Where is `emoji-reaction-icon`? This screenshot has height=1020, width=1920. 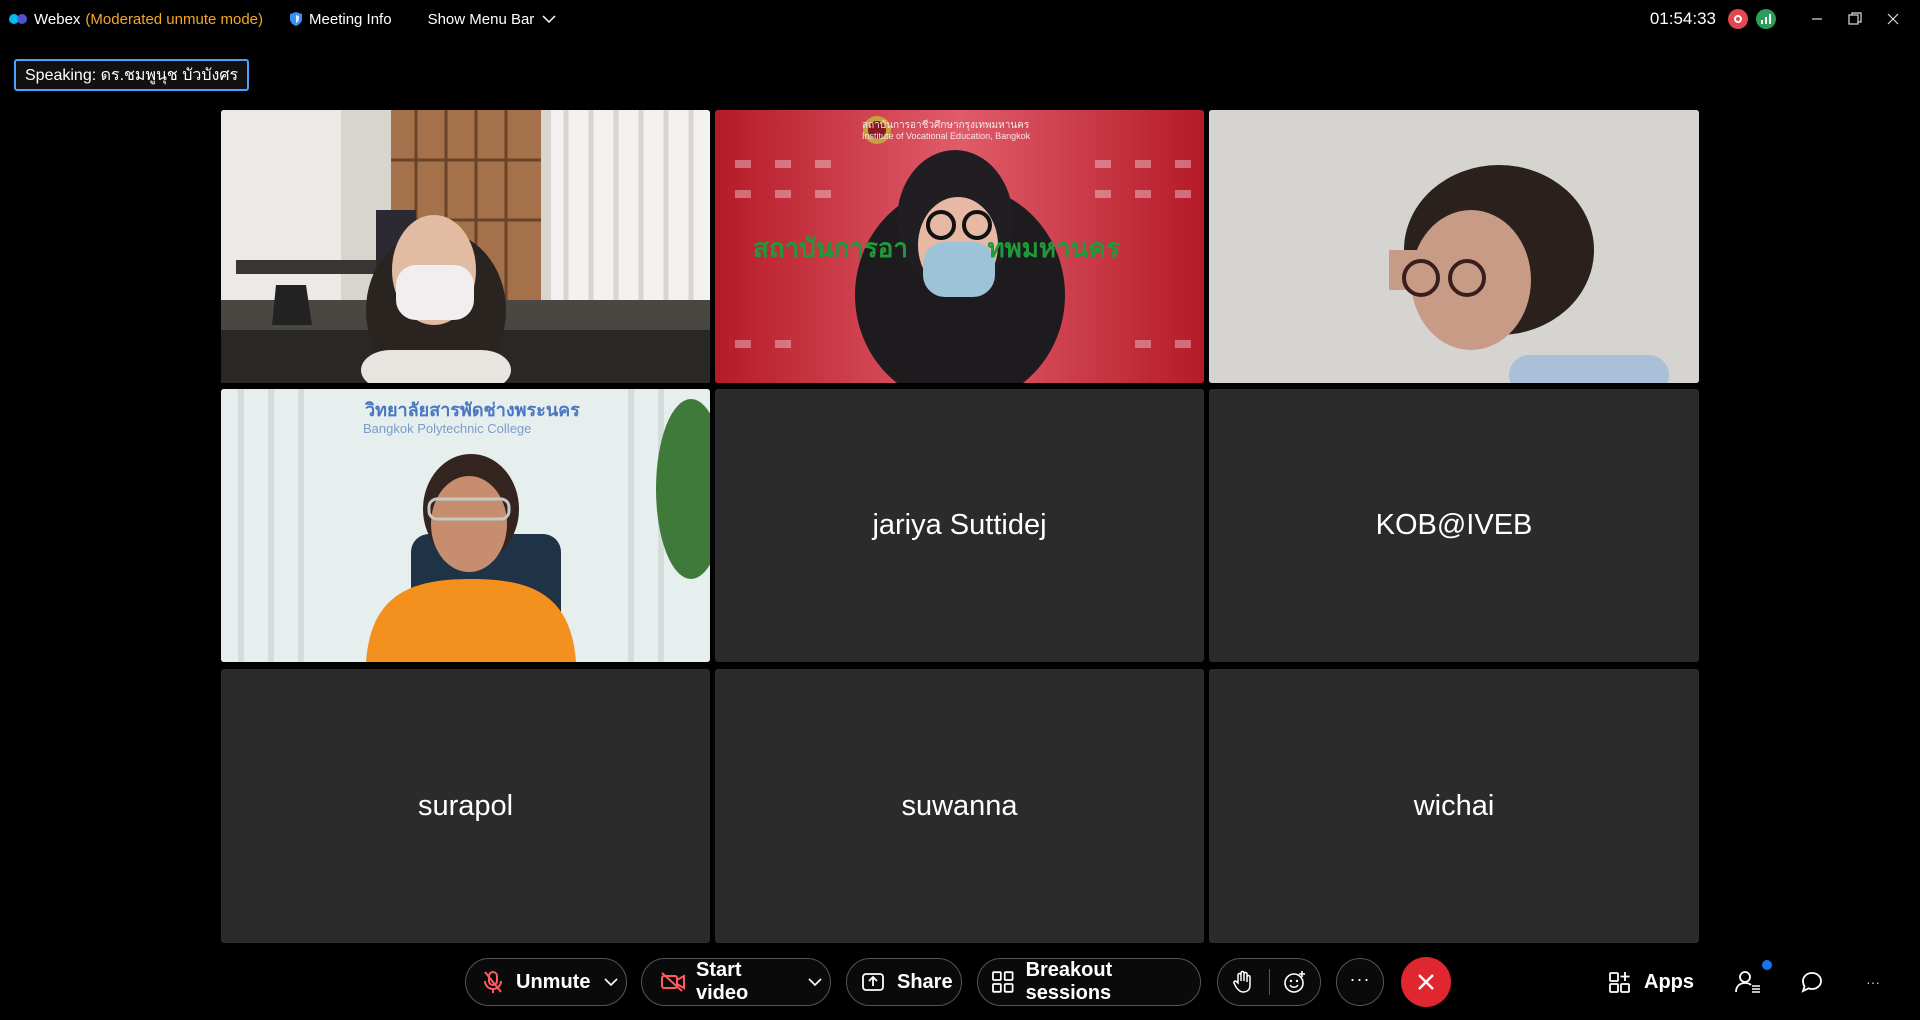
emoji-reaction-icon is located at coordinates (1294, 982).